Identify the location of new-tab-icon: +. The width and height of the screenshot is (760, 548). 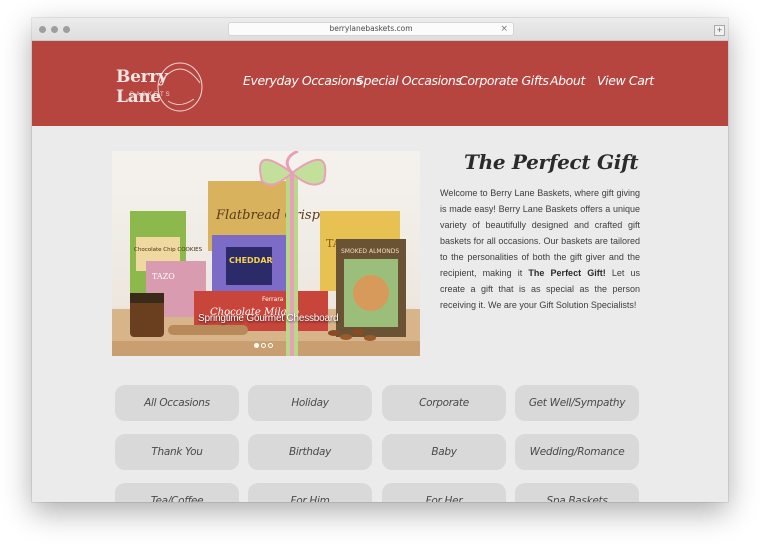
(719, 30).